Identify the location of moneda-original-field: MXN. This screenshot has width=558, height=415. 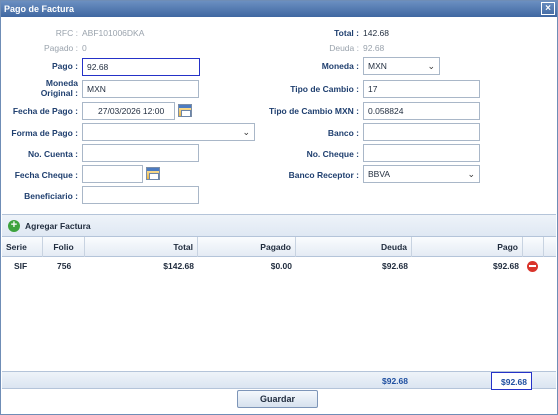
(140, 89).